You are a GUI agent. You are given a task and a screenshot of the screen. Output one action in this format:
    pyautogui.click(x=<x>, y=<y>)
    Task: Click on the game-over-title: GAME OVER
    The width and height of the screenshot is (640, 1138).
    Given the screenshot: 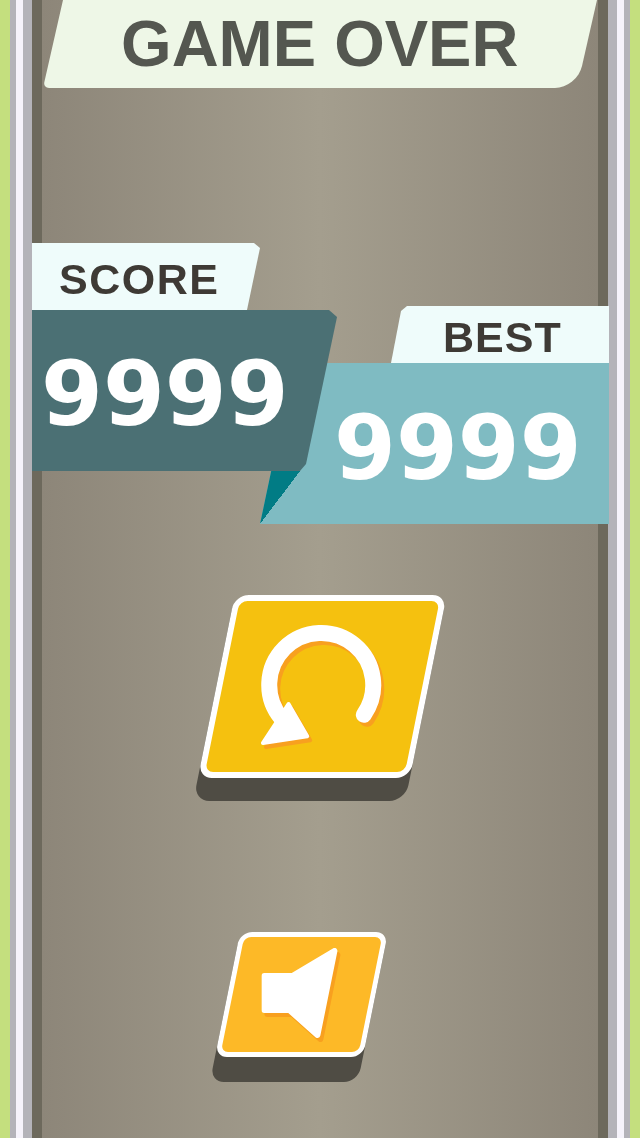 What is the action you would take?
    pyautogui.click(x=320, y=43)
    